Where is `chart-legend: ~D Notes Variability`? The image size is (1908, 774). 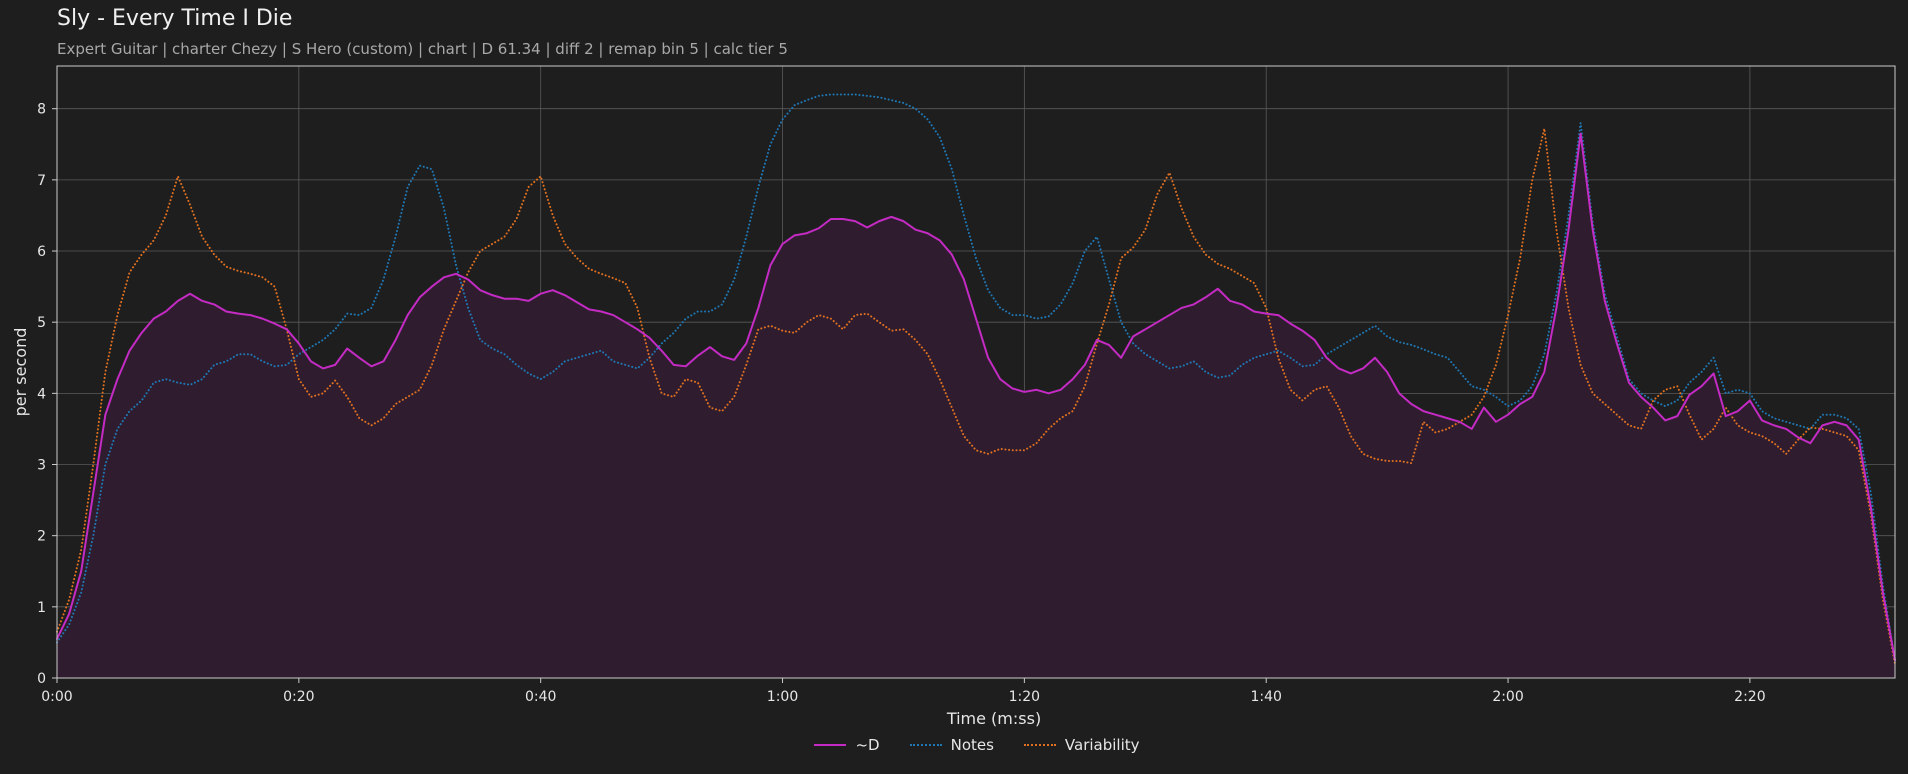
chart-legend: ~D Notes Variability is located at coordinates (954, 745).